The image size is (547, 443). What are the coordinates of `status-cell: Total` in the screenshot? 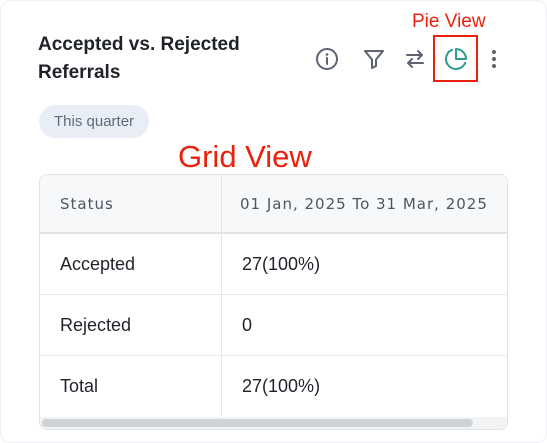 It's located at (131, 386).